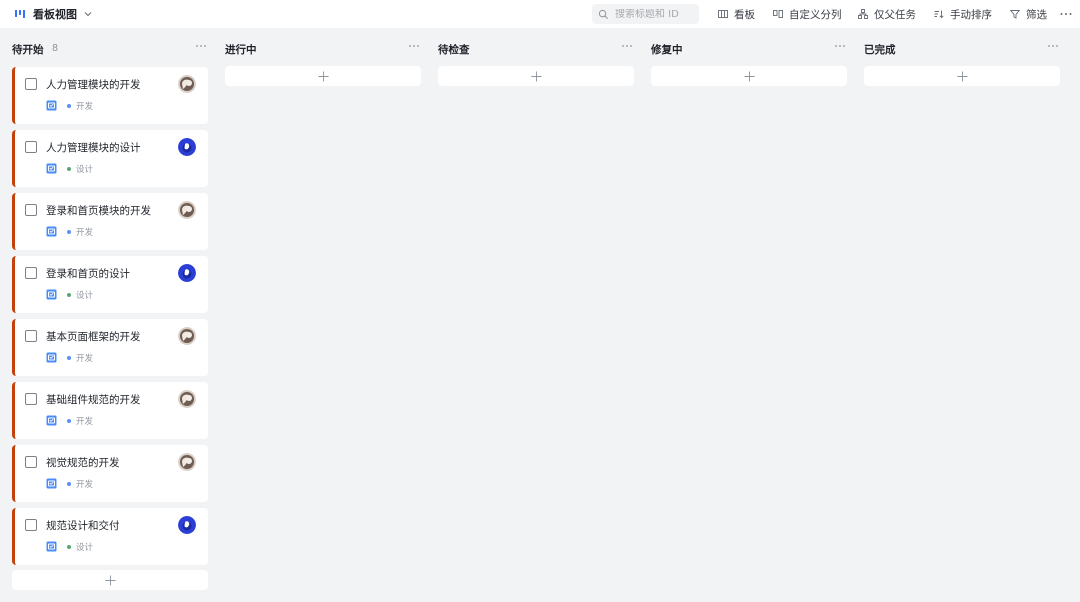  I want to click on column-title: 修复中, so click(667, 50).